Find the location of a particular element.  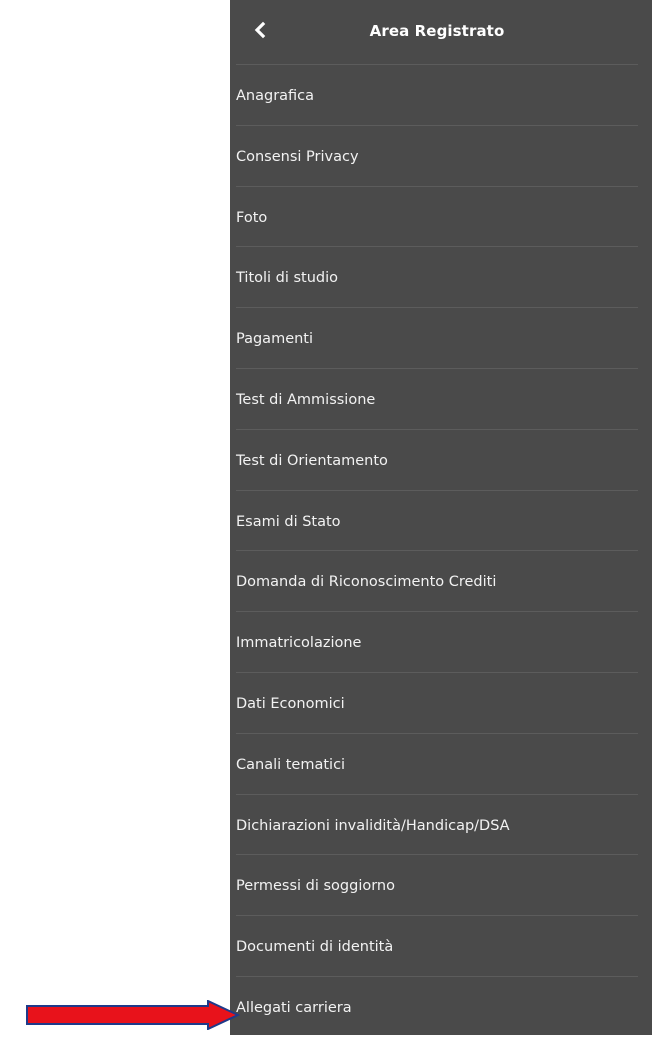

menu-item-dichiarazioni-invalidita: Dichiarazioni invalidità/Handicap/DSA is located at coordinates (437, 825).